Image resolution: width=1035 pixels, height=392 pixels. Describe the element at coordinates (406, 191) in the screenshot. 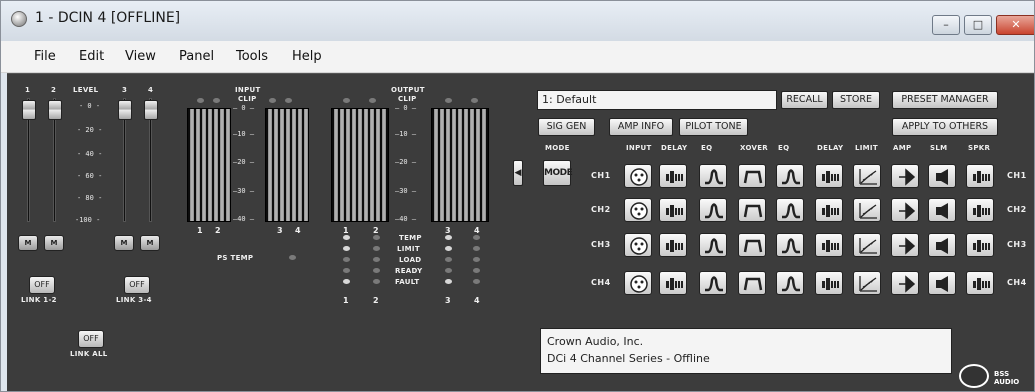

I see `output-scale-30: —30 —` at that location.